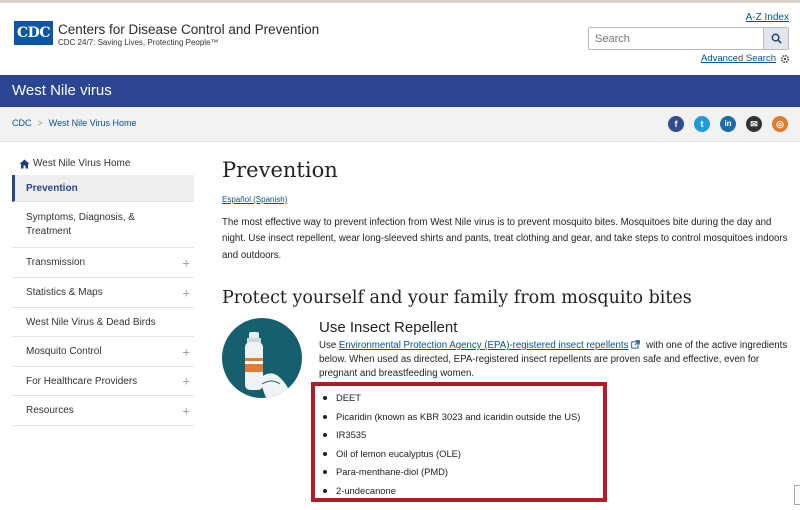 Image resolution: width=800 pixels, height=510 pixels. I want to click on home-icon, so click(24, 163).